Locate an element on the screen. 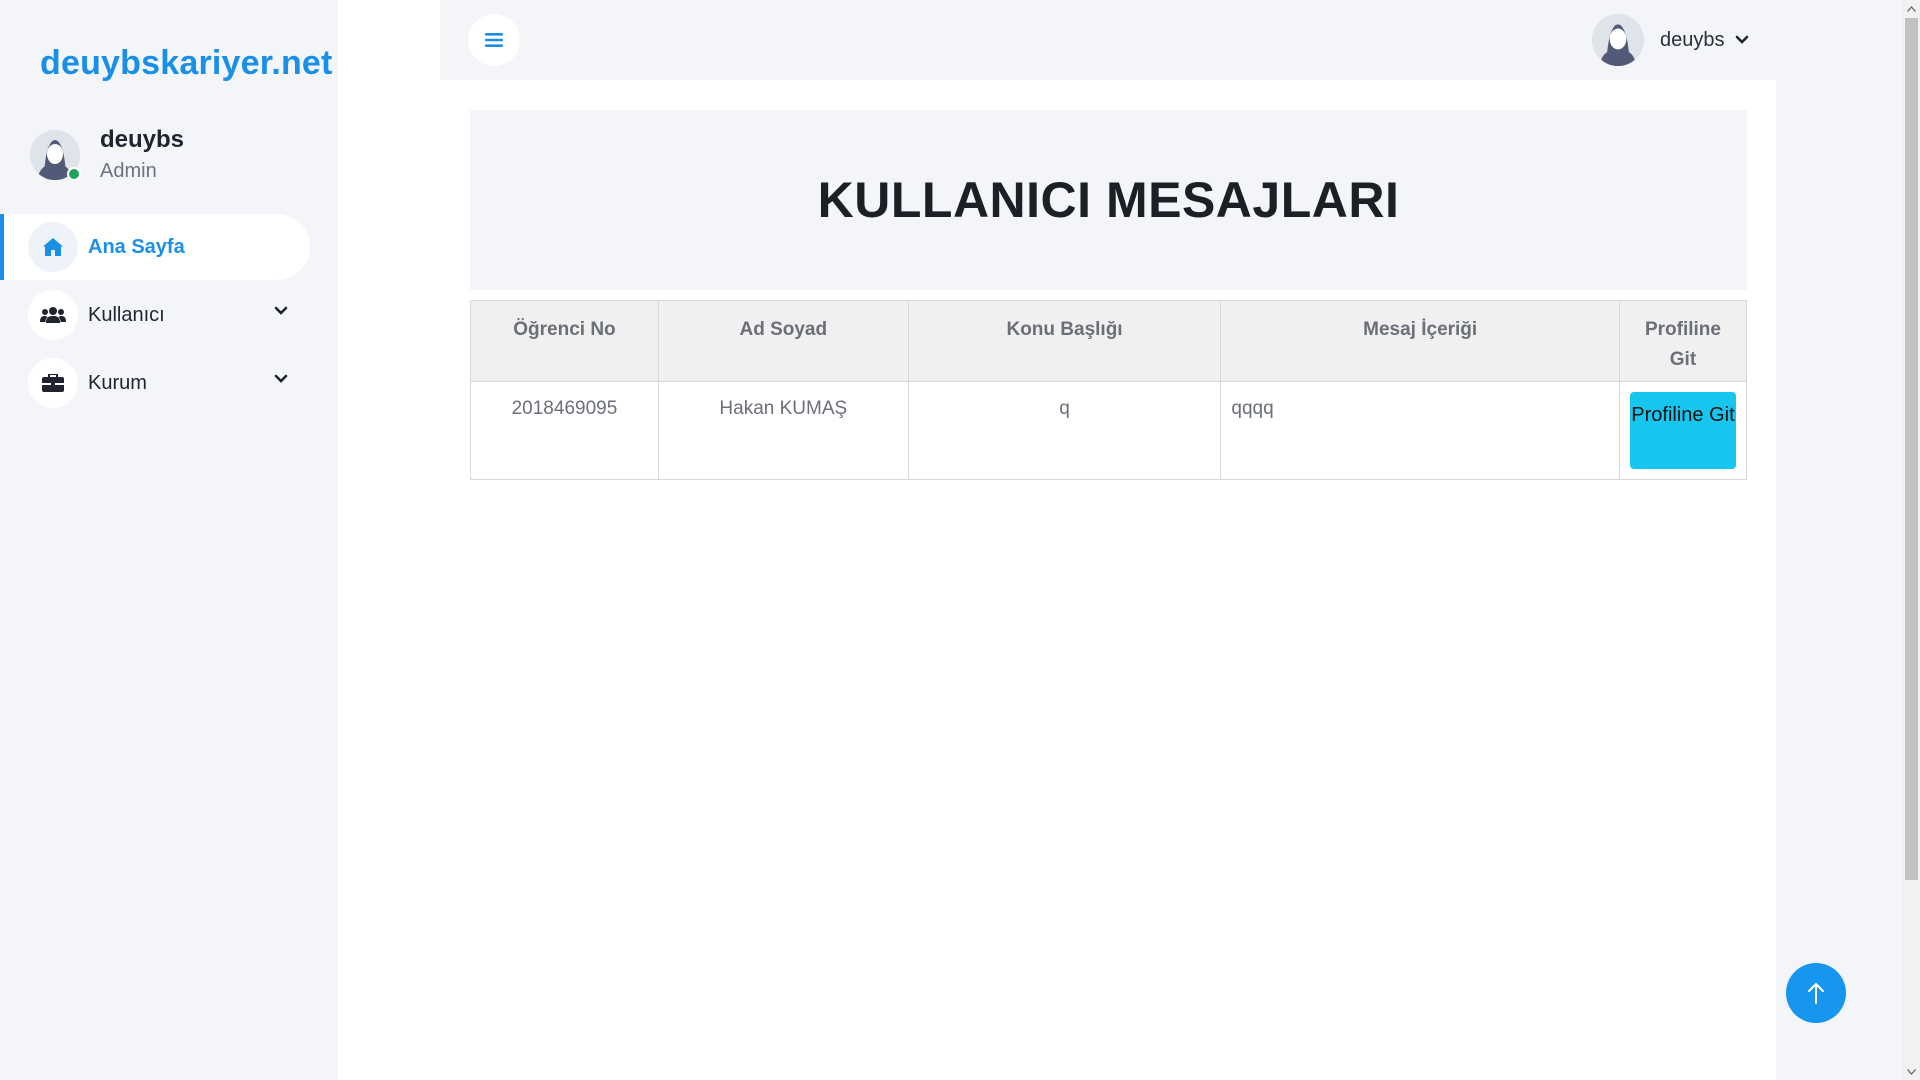 This screenshot has height=1080, width=1920. briefcase-icon is located at coordinates (53, 383).